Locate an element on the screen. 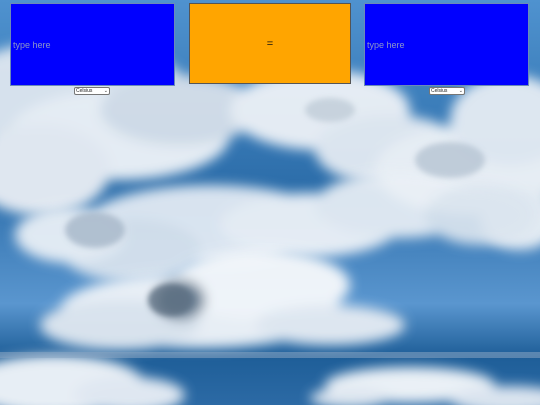 This screenshot has height=405, width=540. right-unit-selected: Celsius is located at coordinates (439, 91).